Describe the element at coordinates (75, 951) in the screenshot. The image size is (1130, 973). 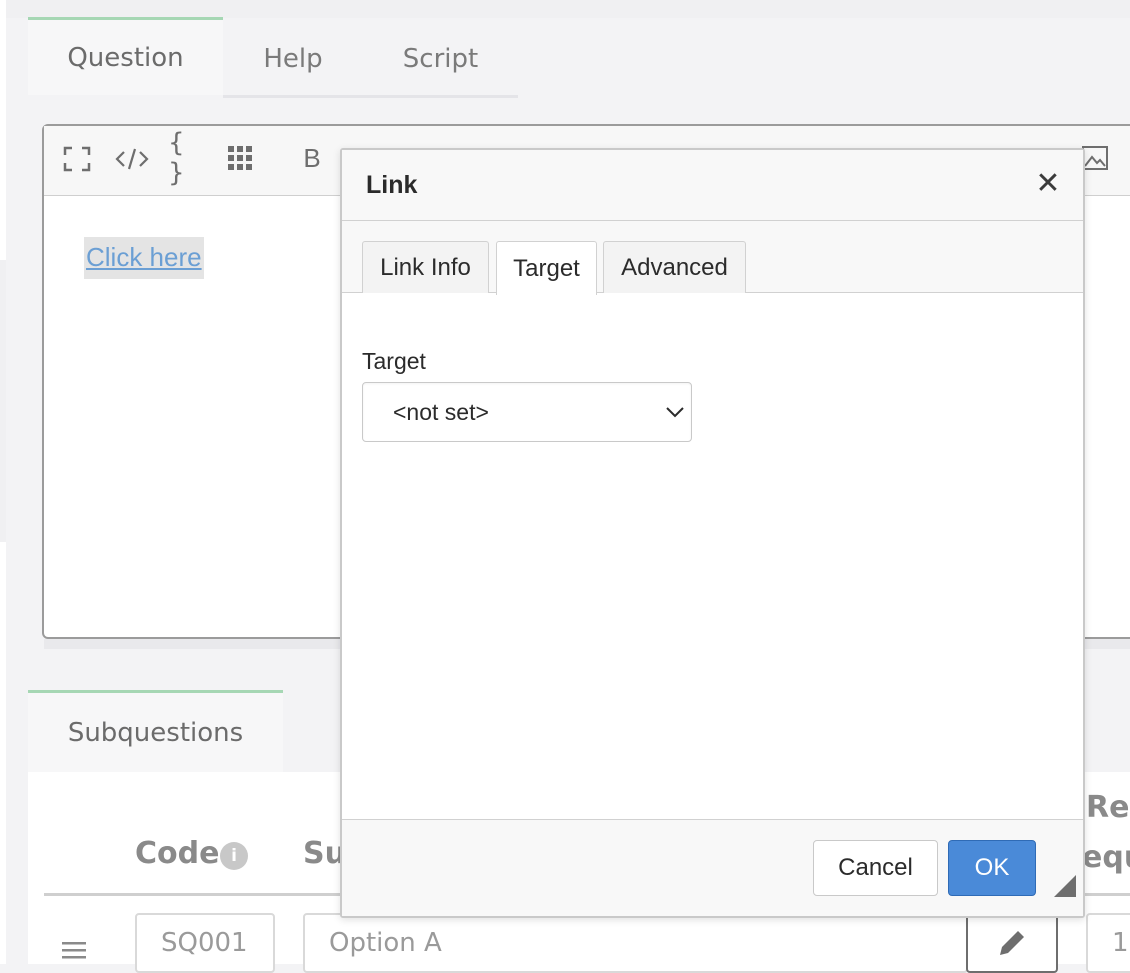
I see `drag-handle-icon` at that location.